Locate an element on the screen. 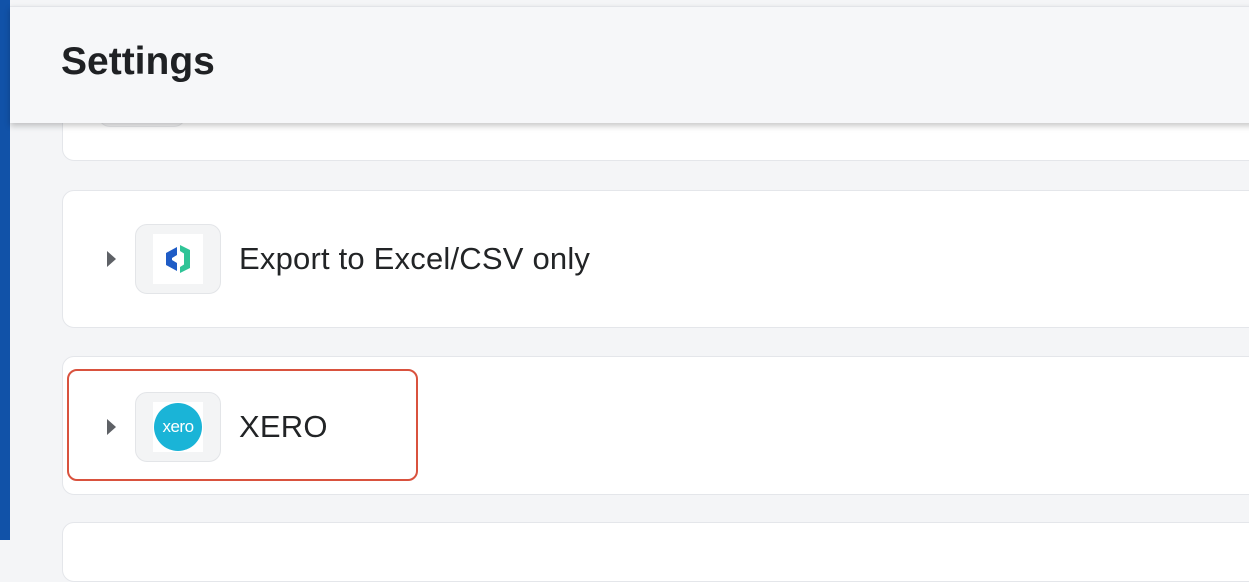  excel-csv-export-icon is located at coordinates (178, 259).